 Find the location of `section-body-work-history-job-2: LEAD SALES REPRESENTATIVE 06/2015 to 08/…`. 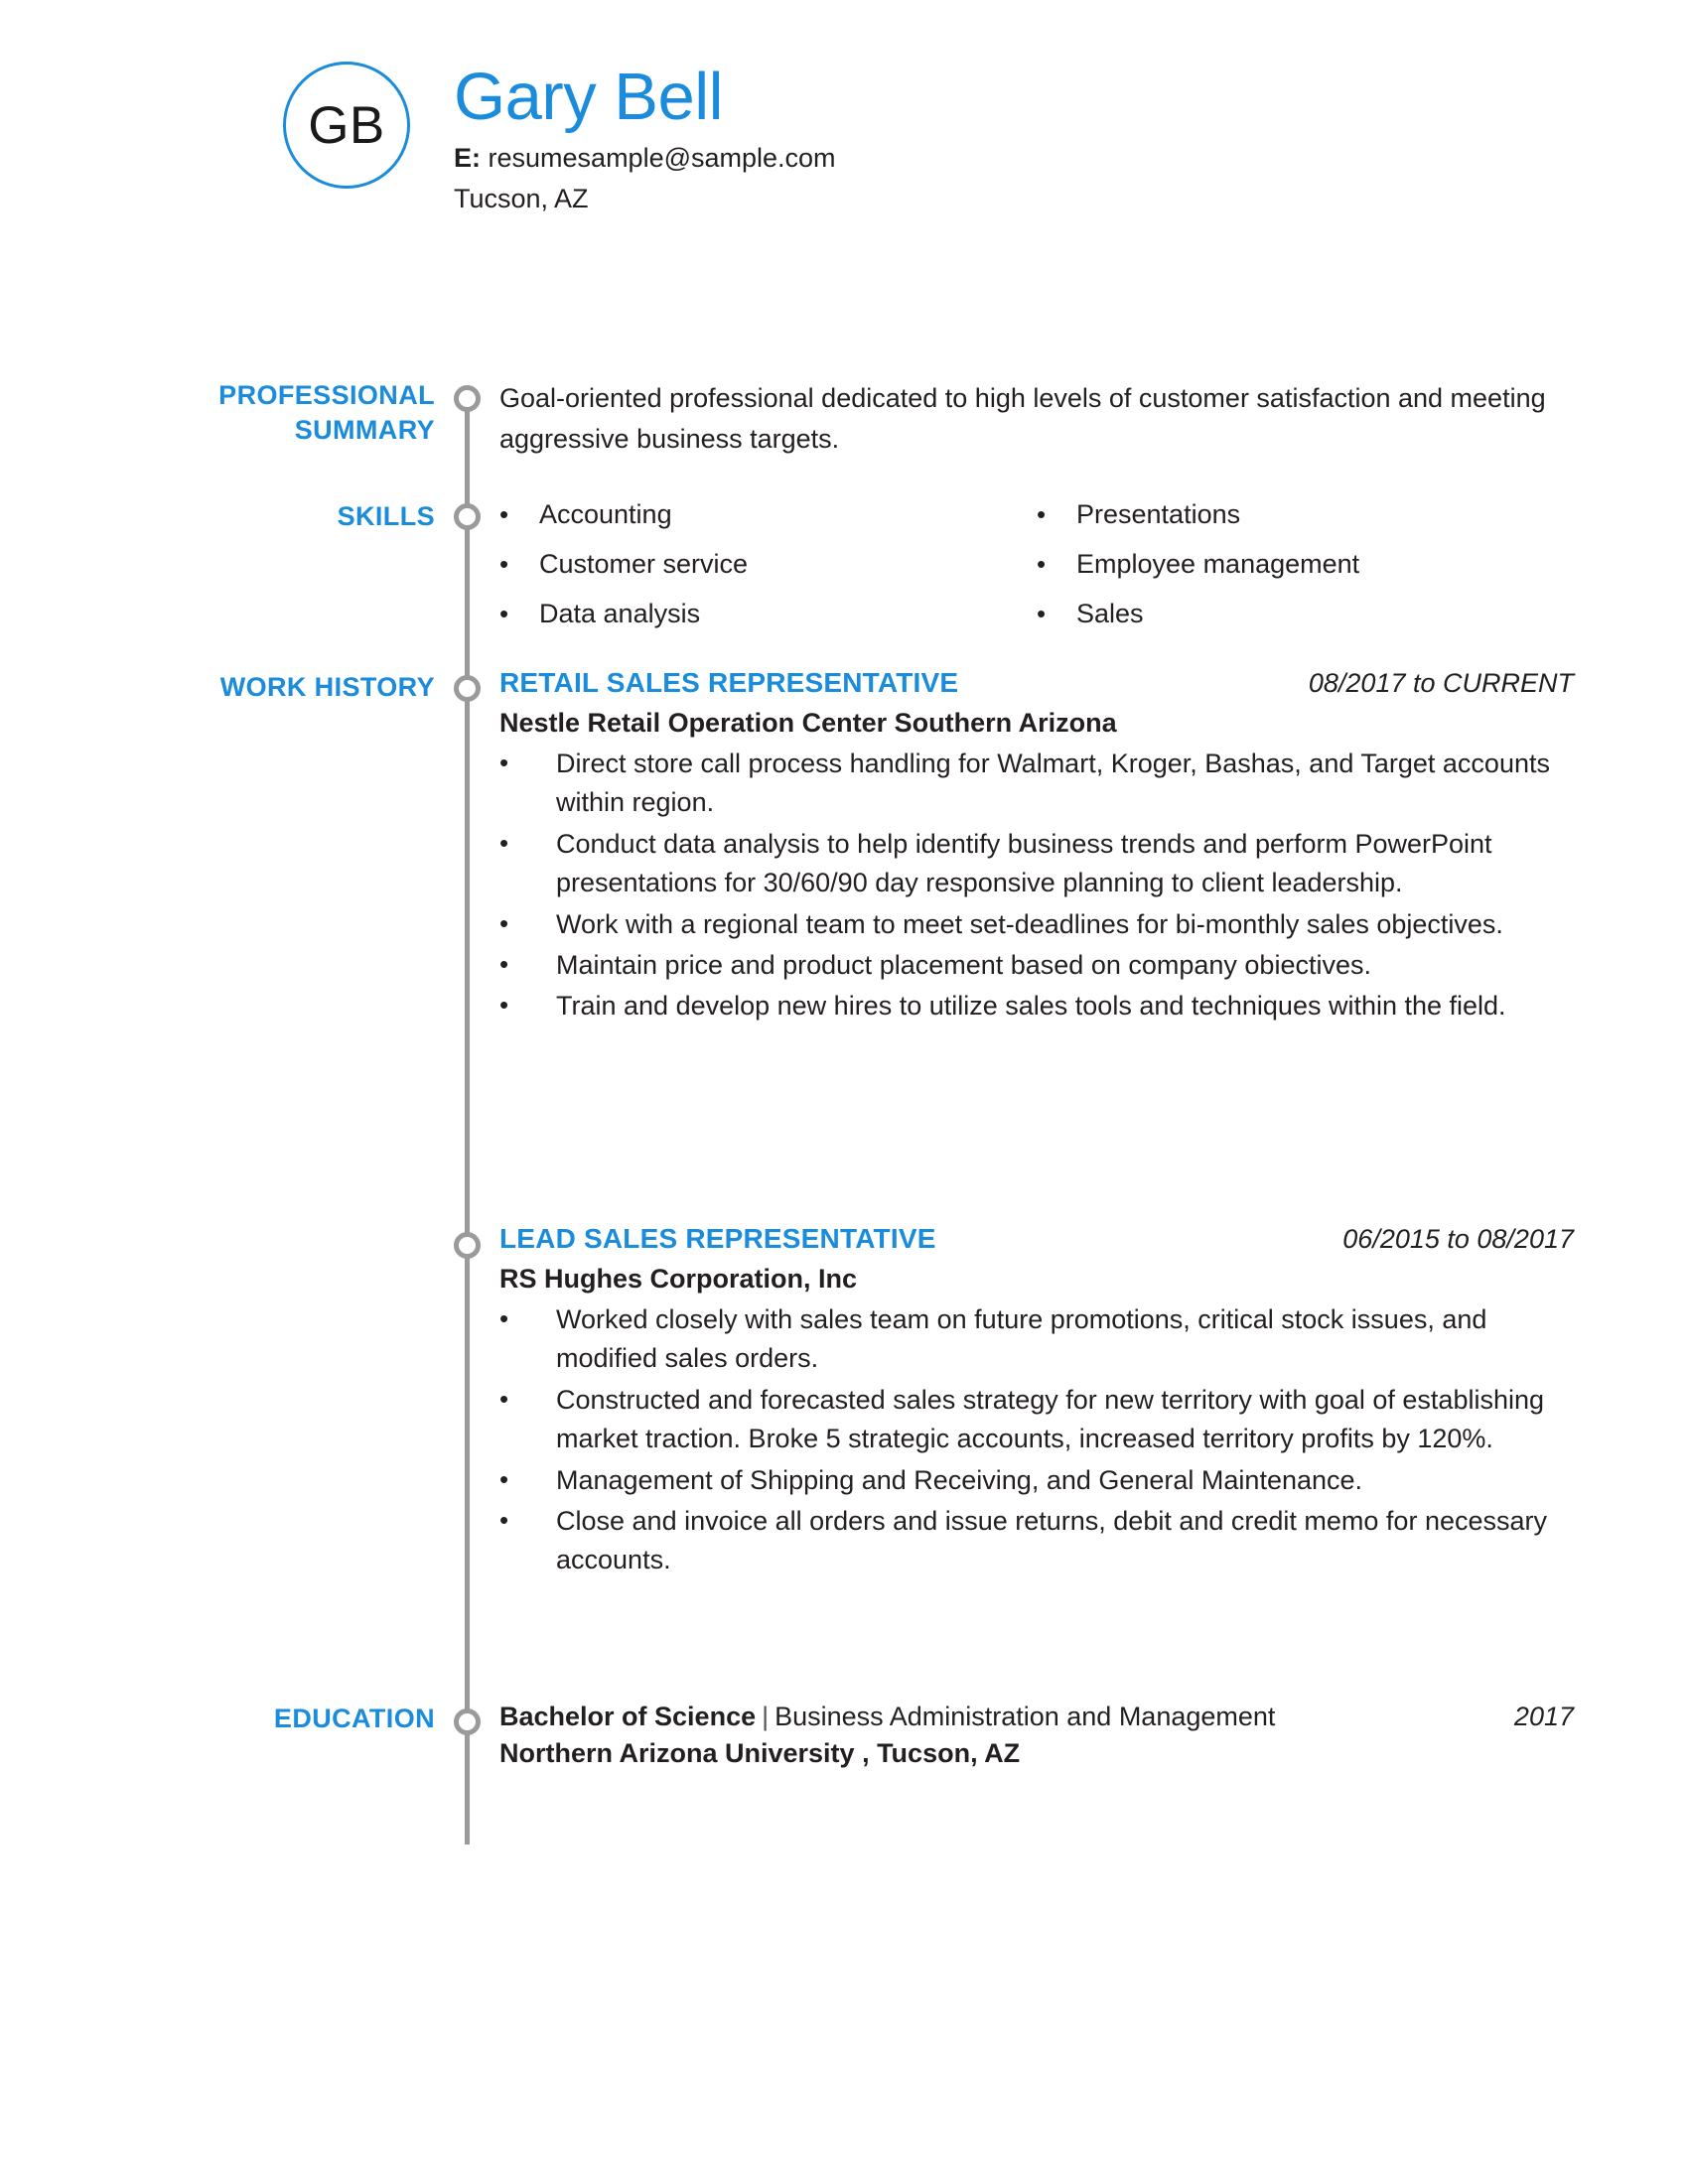

section-body-work-history-job-2: LEAD SALES REPRESENTATIVE 06/2015 to 08/… is located at coordinates (1036, 1402).